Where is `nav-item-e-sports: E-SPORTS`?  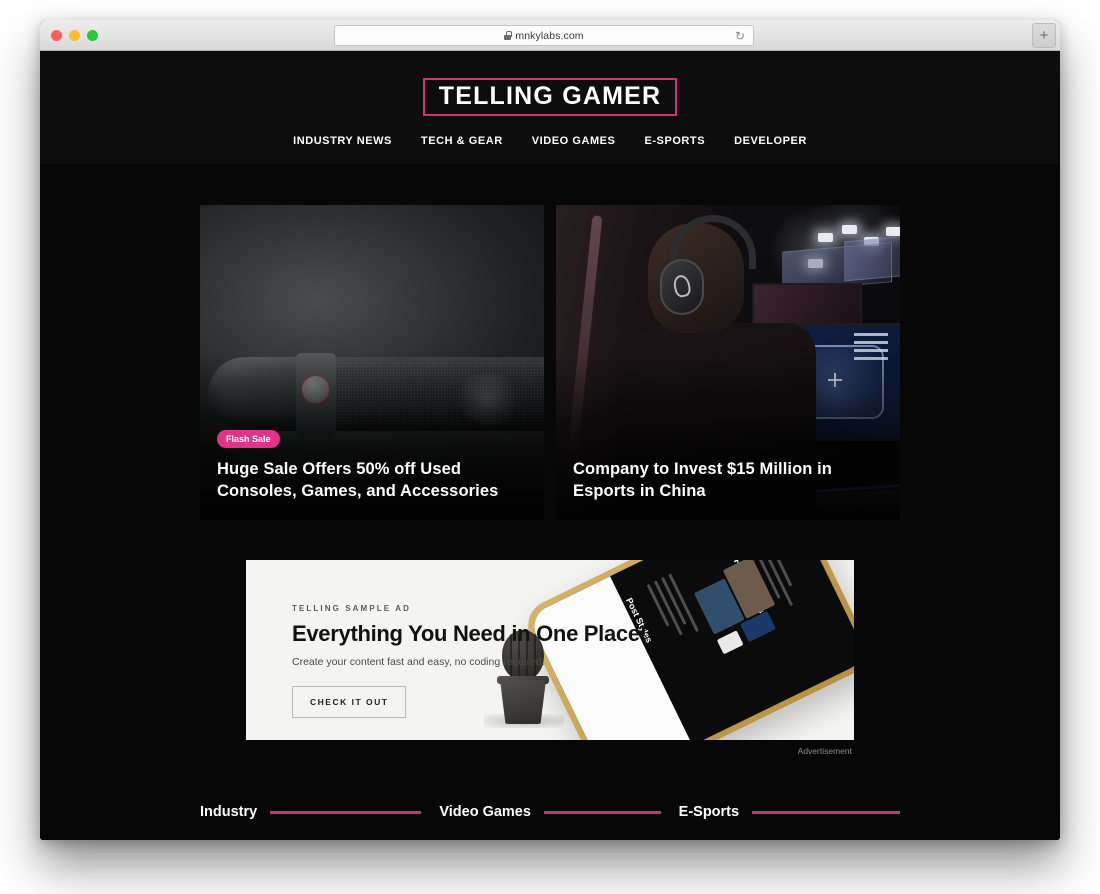
nav-item-e-sports: E-SPORTS is located at coordinates (674, 141).